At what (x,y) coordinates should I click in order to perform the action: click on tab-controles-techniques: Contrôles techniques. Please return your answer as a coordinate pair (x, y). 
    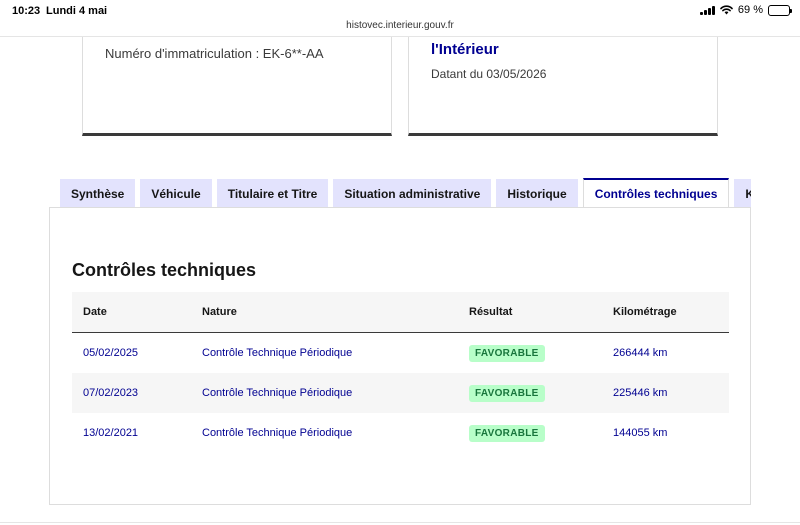
    Looking at the image, I should click on (656, 193).